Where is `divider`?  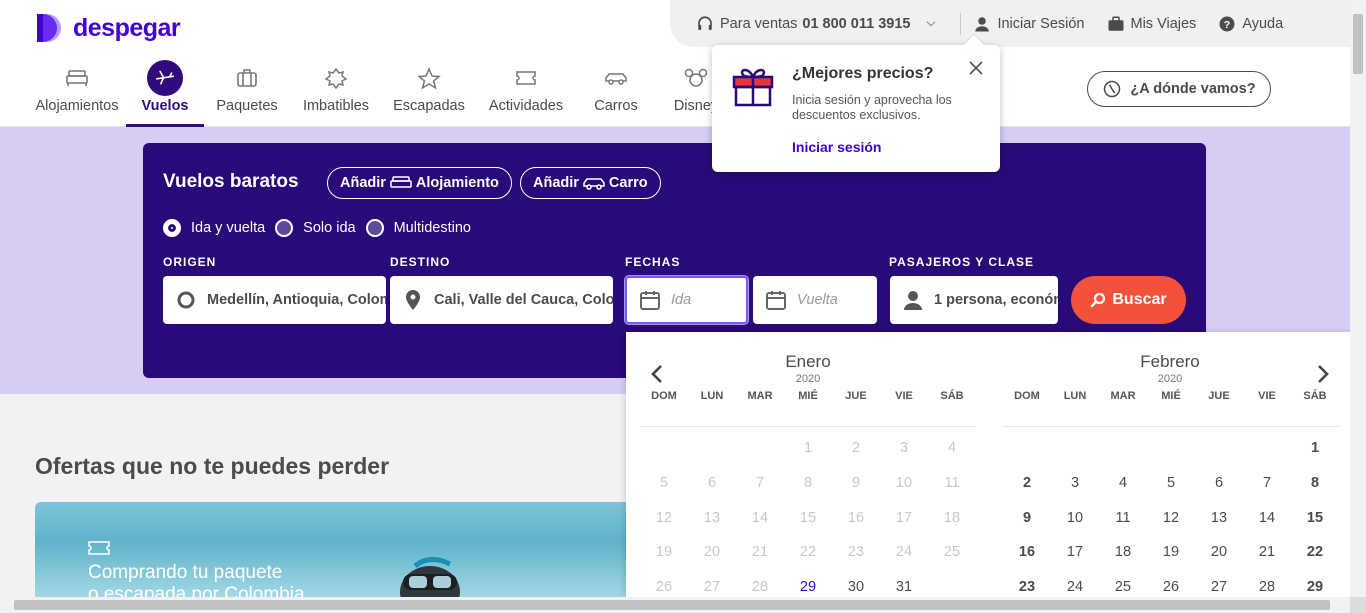 divider is located at coordinates (1171, 426).